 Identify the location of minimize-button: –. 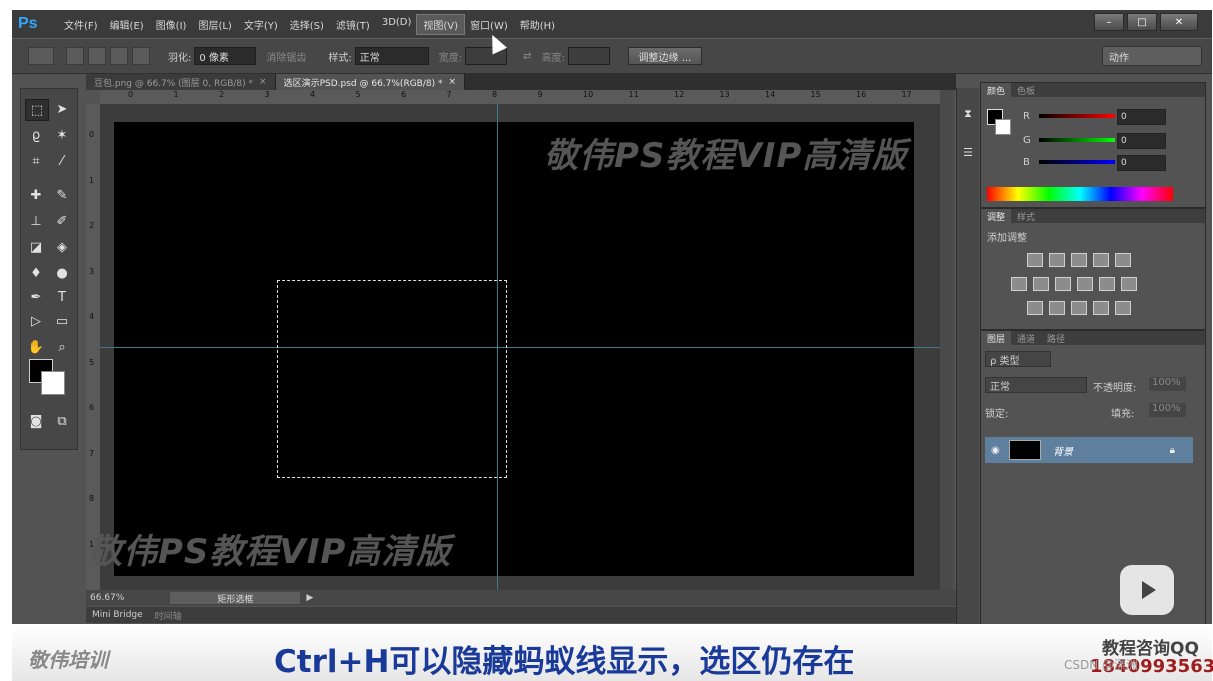
(1109, 22).